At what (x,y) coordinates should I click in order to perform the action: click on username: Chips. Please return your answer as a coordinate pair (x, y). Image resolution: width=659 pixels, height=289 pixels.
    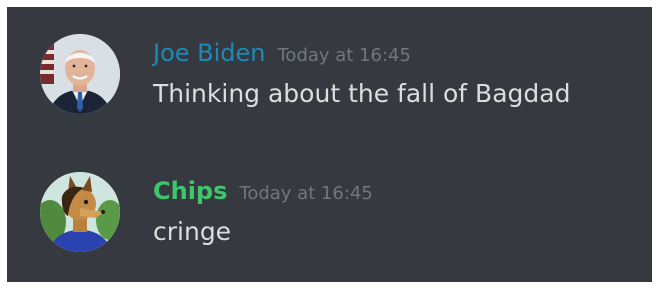
    Looking at the image, I should click on (190, 191).